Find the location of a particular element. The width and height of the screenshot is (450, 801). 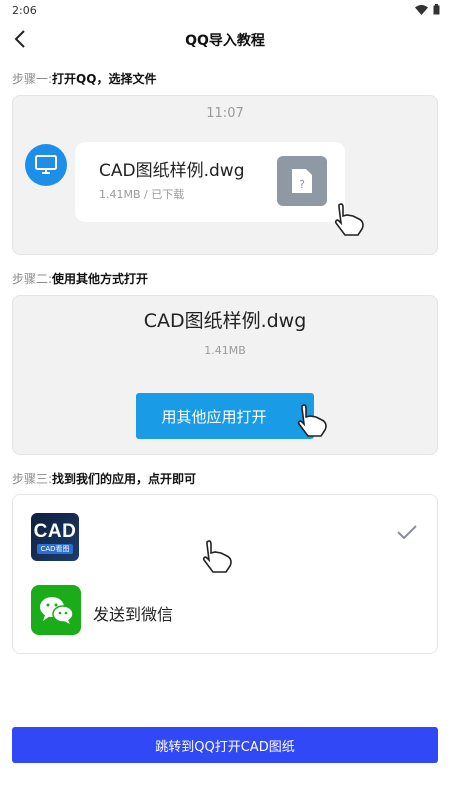

check-icon is located at coordinates (407, 532).